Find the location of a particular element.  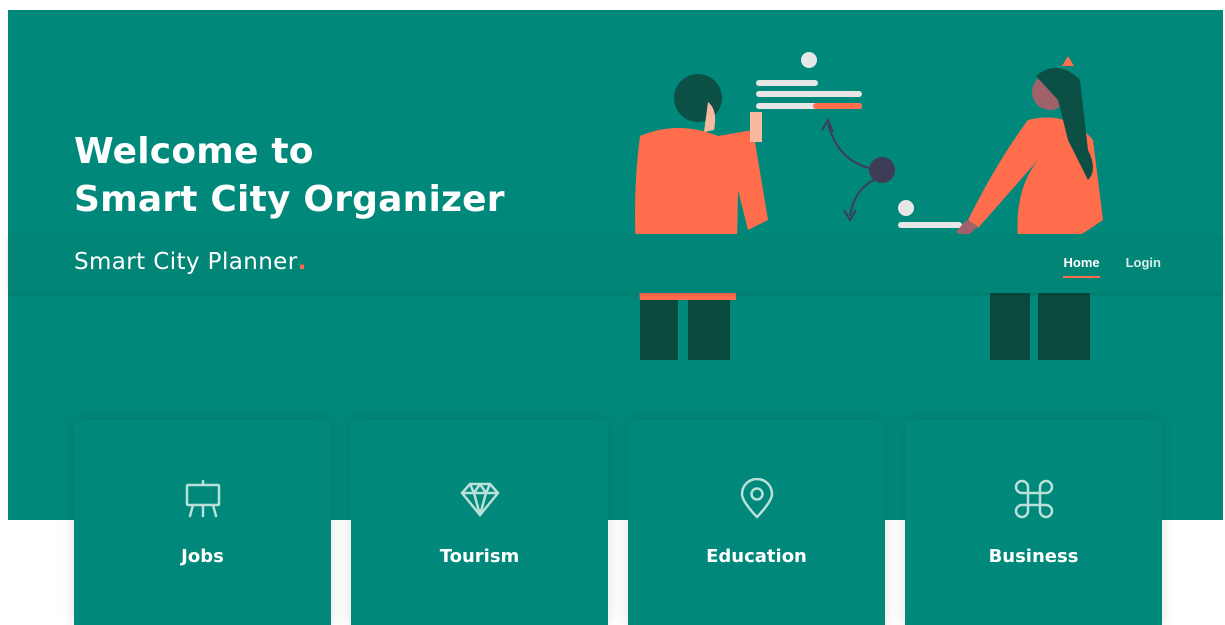

command-key-icon is located at coordinates (1033, 499).